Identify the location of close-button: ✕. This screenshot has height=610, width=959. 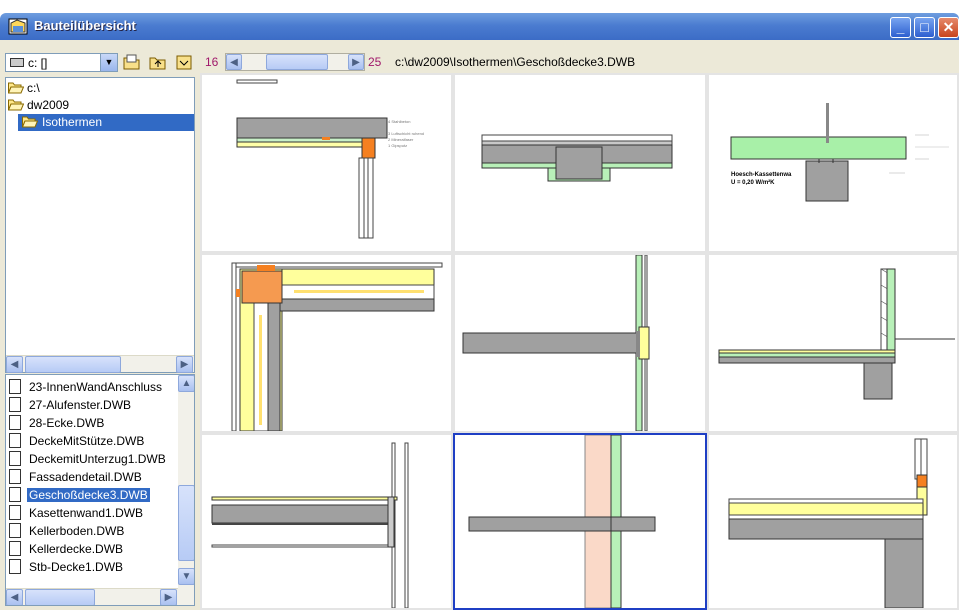
(948, 27).